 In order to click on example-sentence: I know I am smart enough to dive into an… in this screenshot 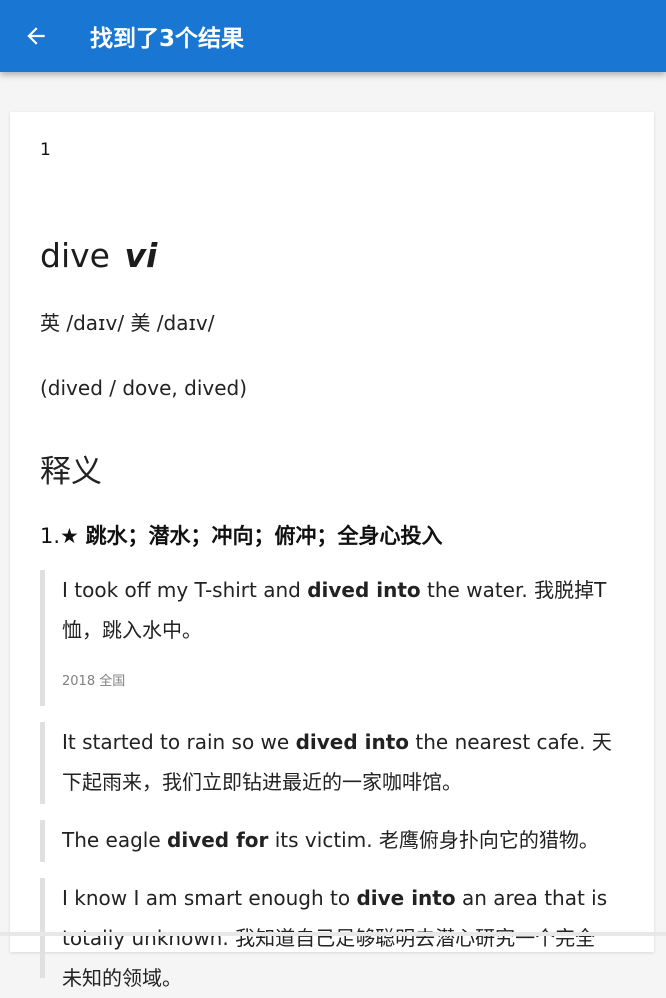, I will do `click(327, 934)`.